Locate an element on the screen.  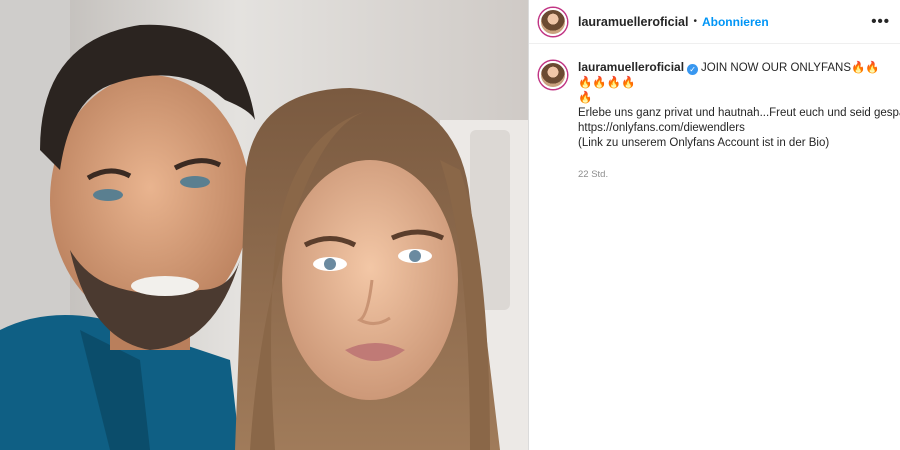
post-header: lauramuelleroficial • Abonnieren ••• is located at coordinates (714, 22).